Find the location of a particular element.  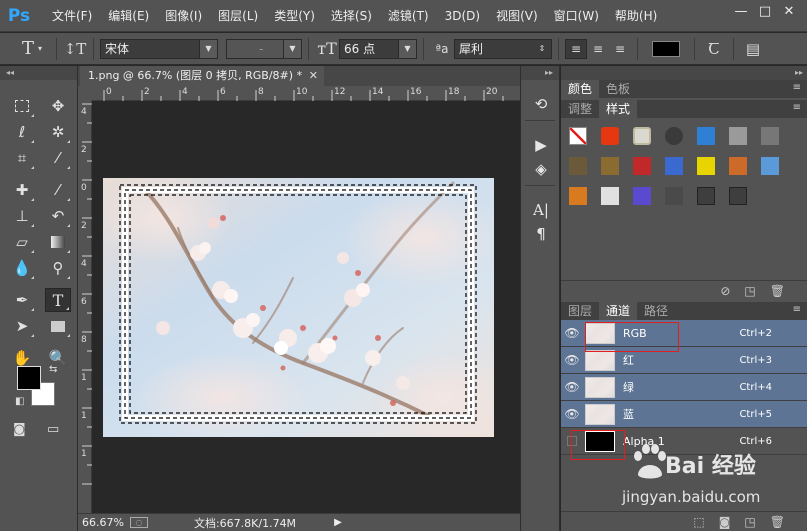

channel-row-blue: 👁 蓝 Ctrl+5 is located at coordinates (684, 414).